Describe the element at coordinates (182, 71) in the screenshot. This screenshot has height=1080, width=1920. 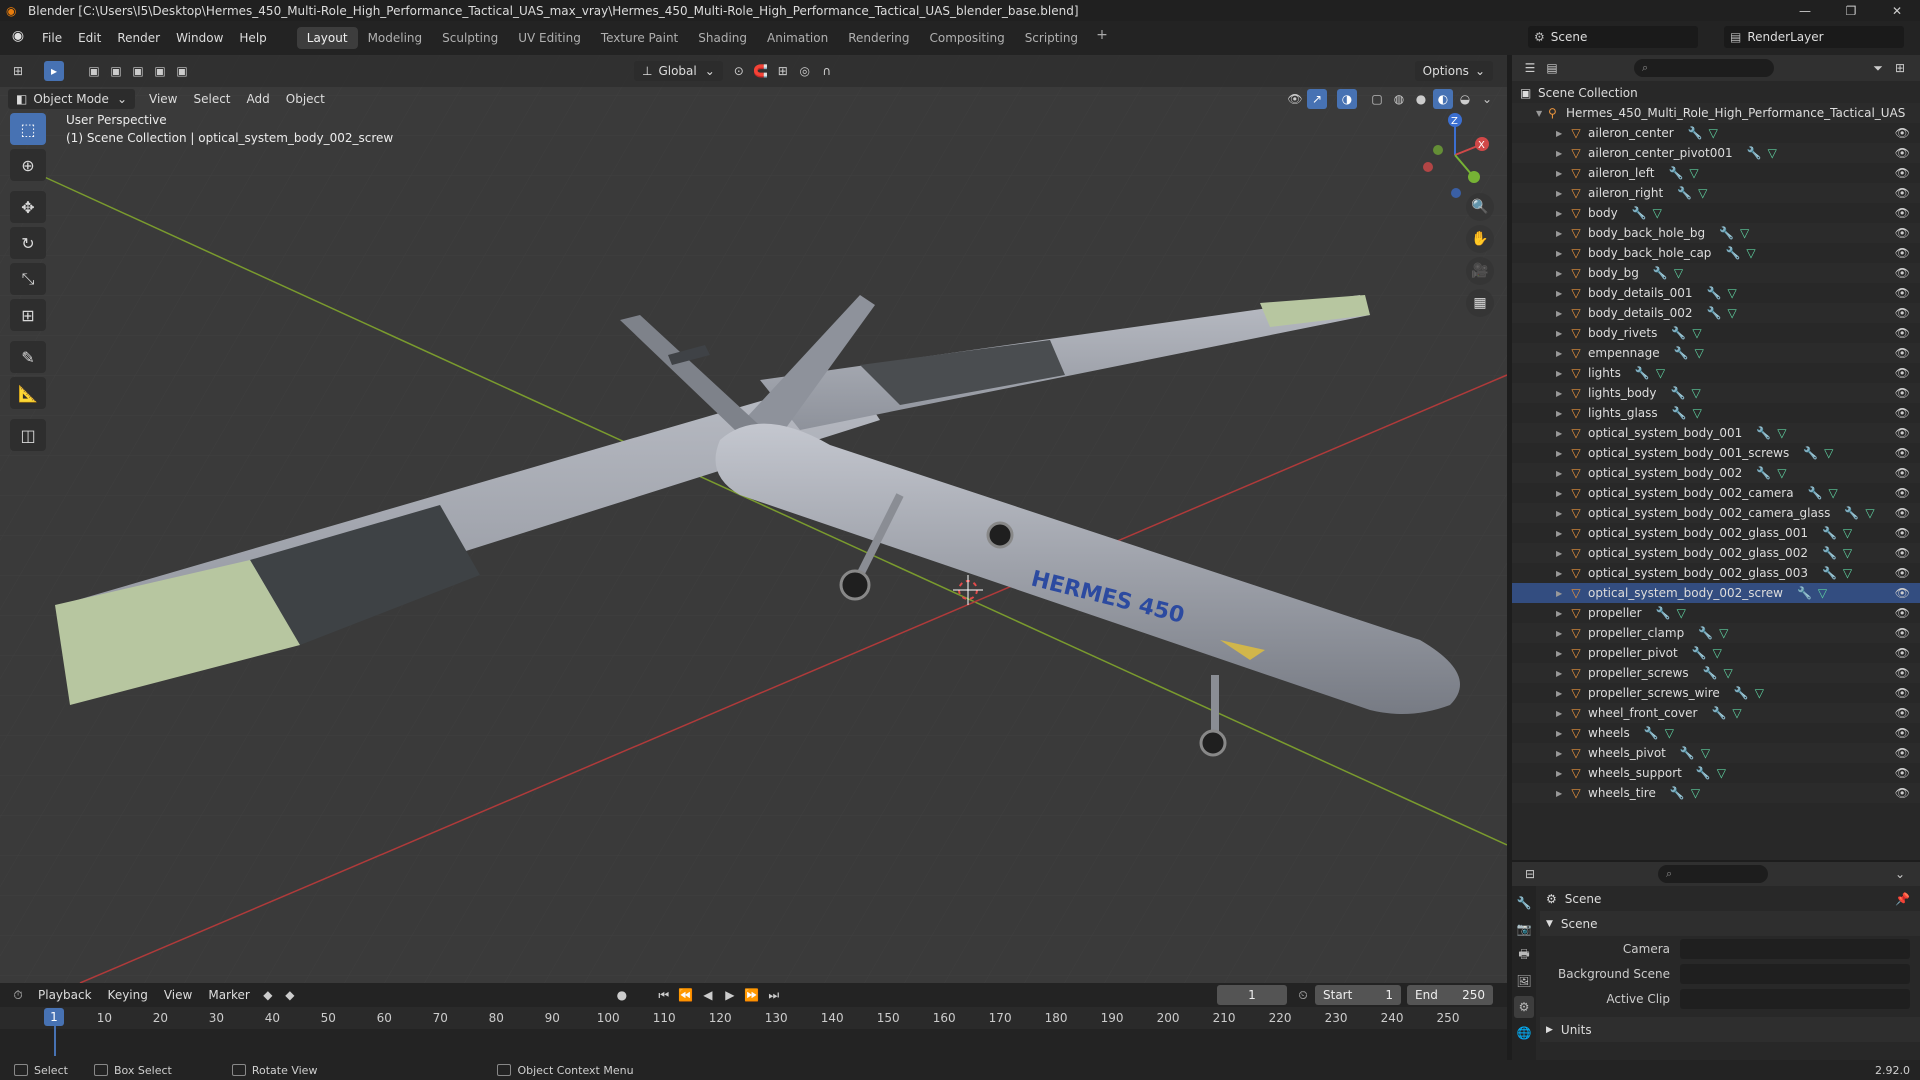
I see `select-mode-intersect-icon: ▣` at that location.